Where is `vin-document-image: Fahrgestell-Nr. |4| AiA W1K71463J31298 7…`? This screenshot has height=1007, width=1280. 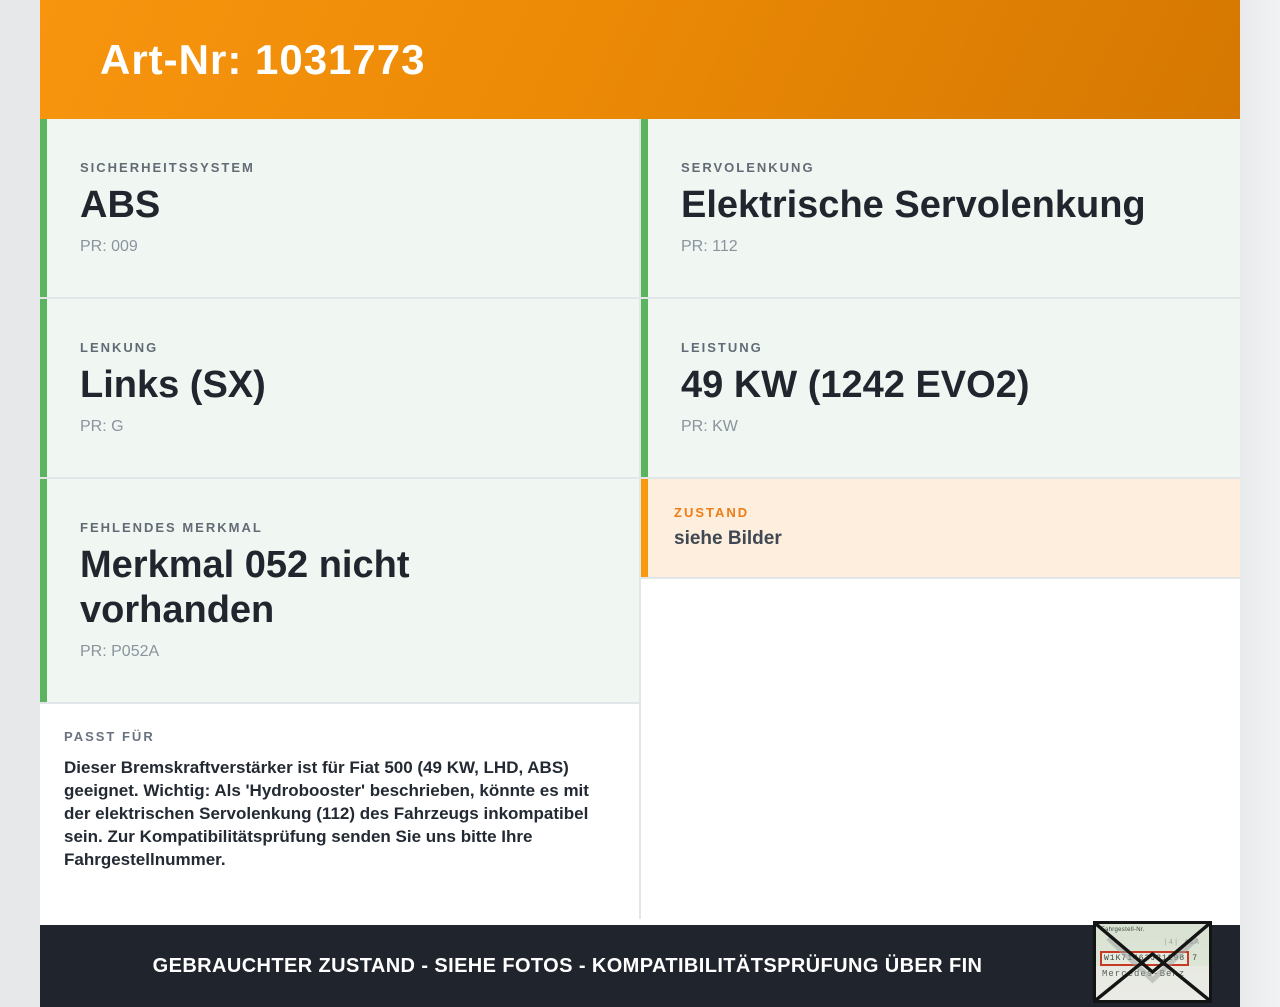
vin-document-image: Fahrgestell-Nr. |4| AiA W1K71463J31298 7… is located at coordinates (1152, 962).